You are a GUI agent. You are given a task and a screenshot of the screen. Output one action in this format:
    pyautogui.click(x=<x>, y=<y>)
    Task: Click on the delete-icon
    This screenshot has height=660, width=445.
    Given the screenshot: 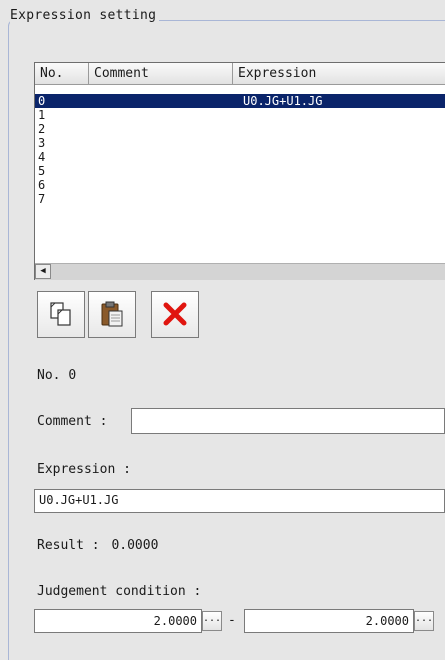 What is the action you would take?
    pyautogui.click(x=175, y=314)
    